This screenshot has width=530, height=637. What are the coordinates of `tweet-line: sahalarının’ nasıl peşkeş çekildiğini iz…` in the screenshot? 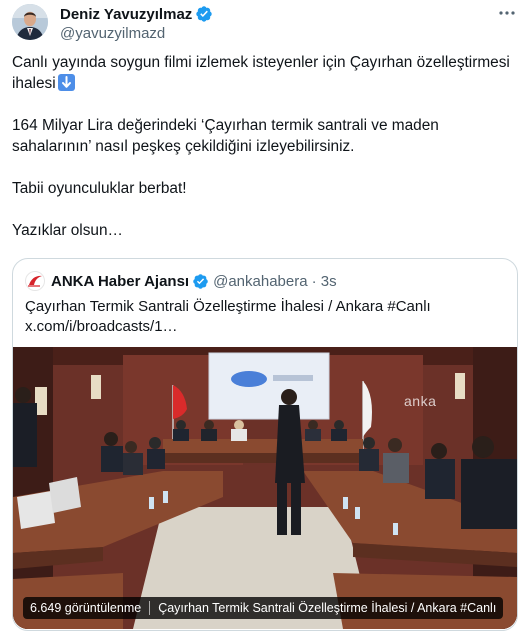 It's located at (183, 146).